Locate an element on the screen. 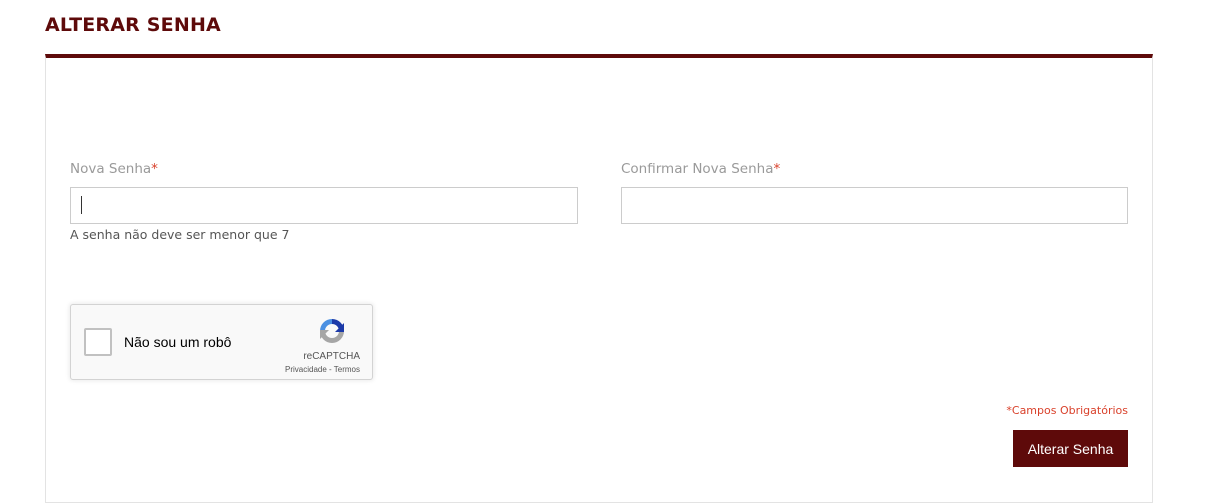 The image size is (1219, 504). new-password-hint: A senha não deve ser menor que 7 is located at coordinates (180, 234).